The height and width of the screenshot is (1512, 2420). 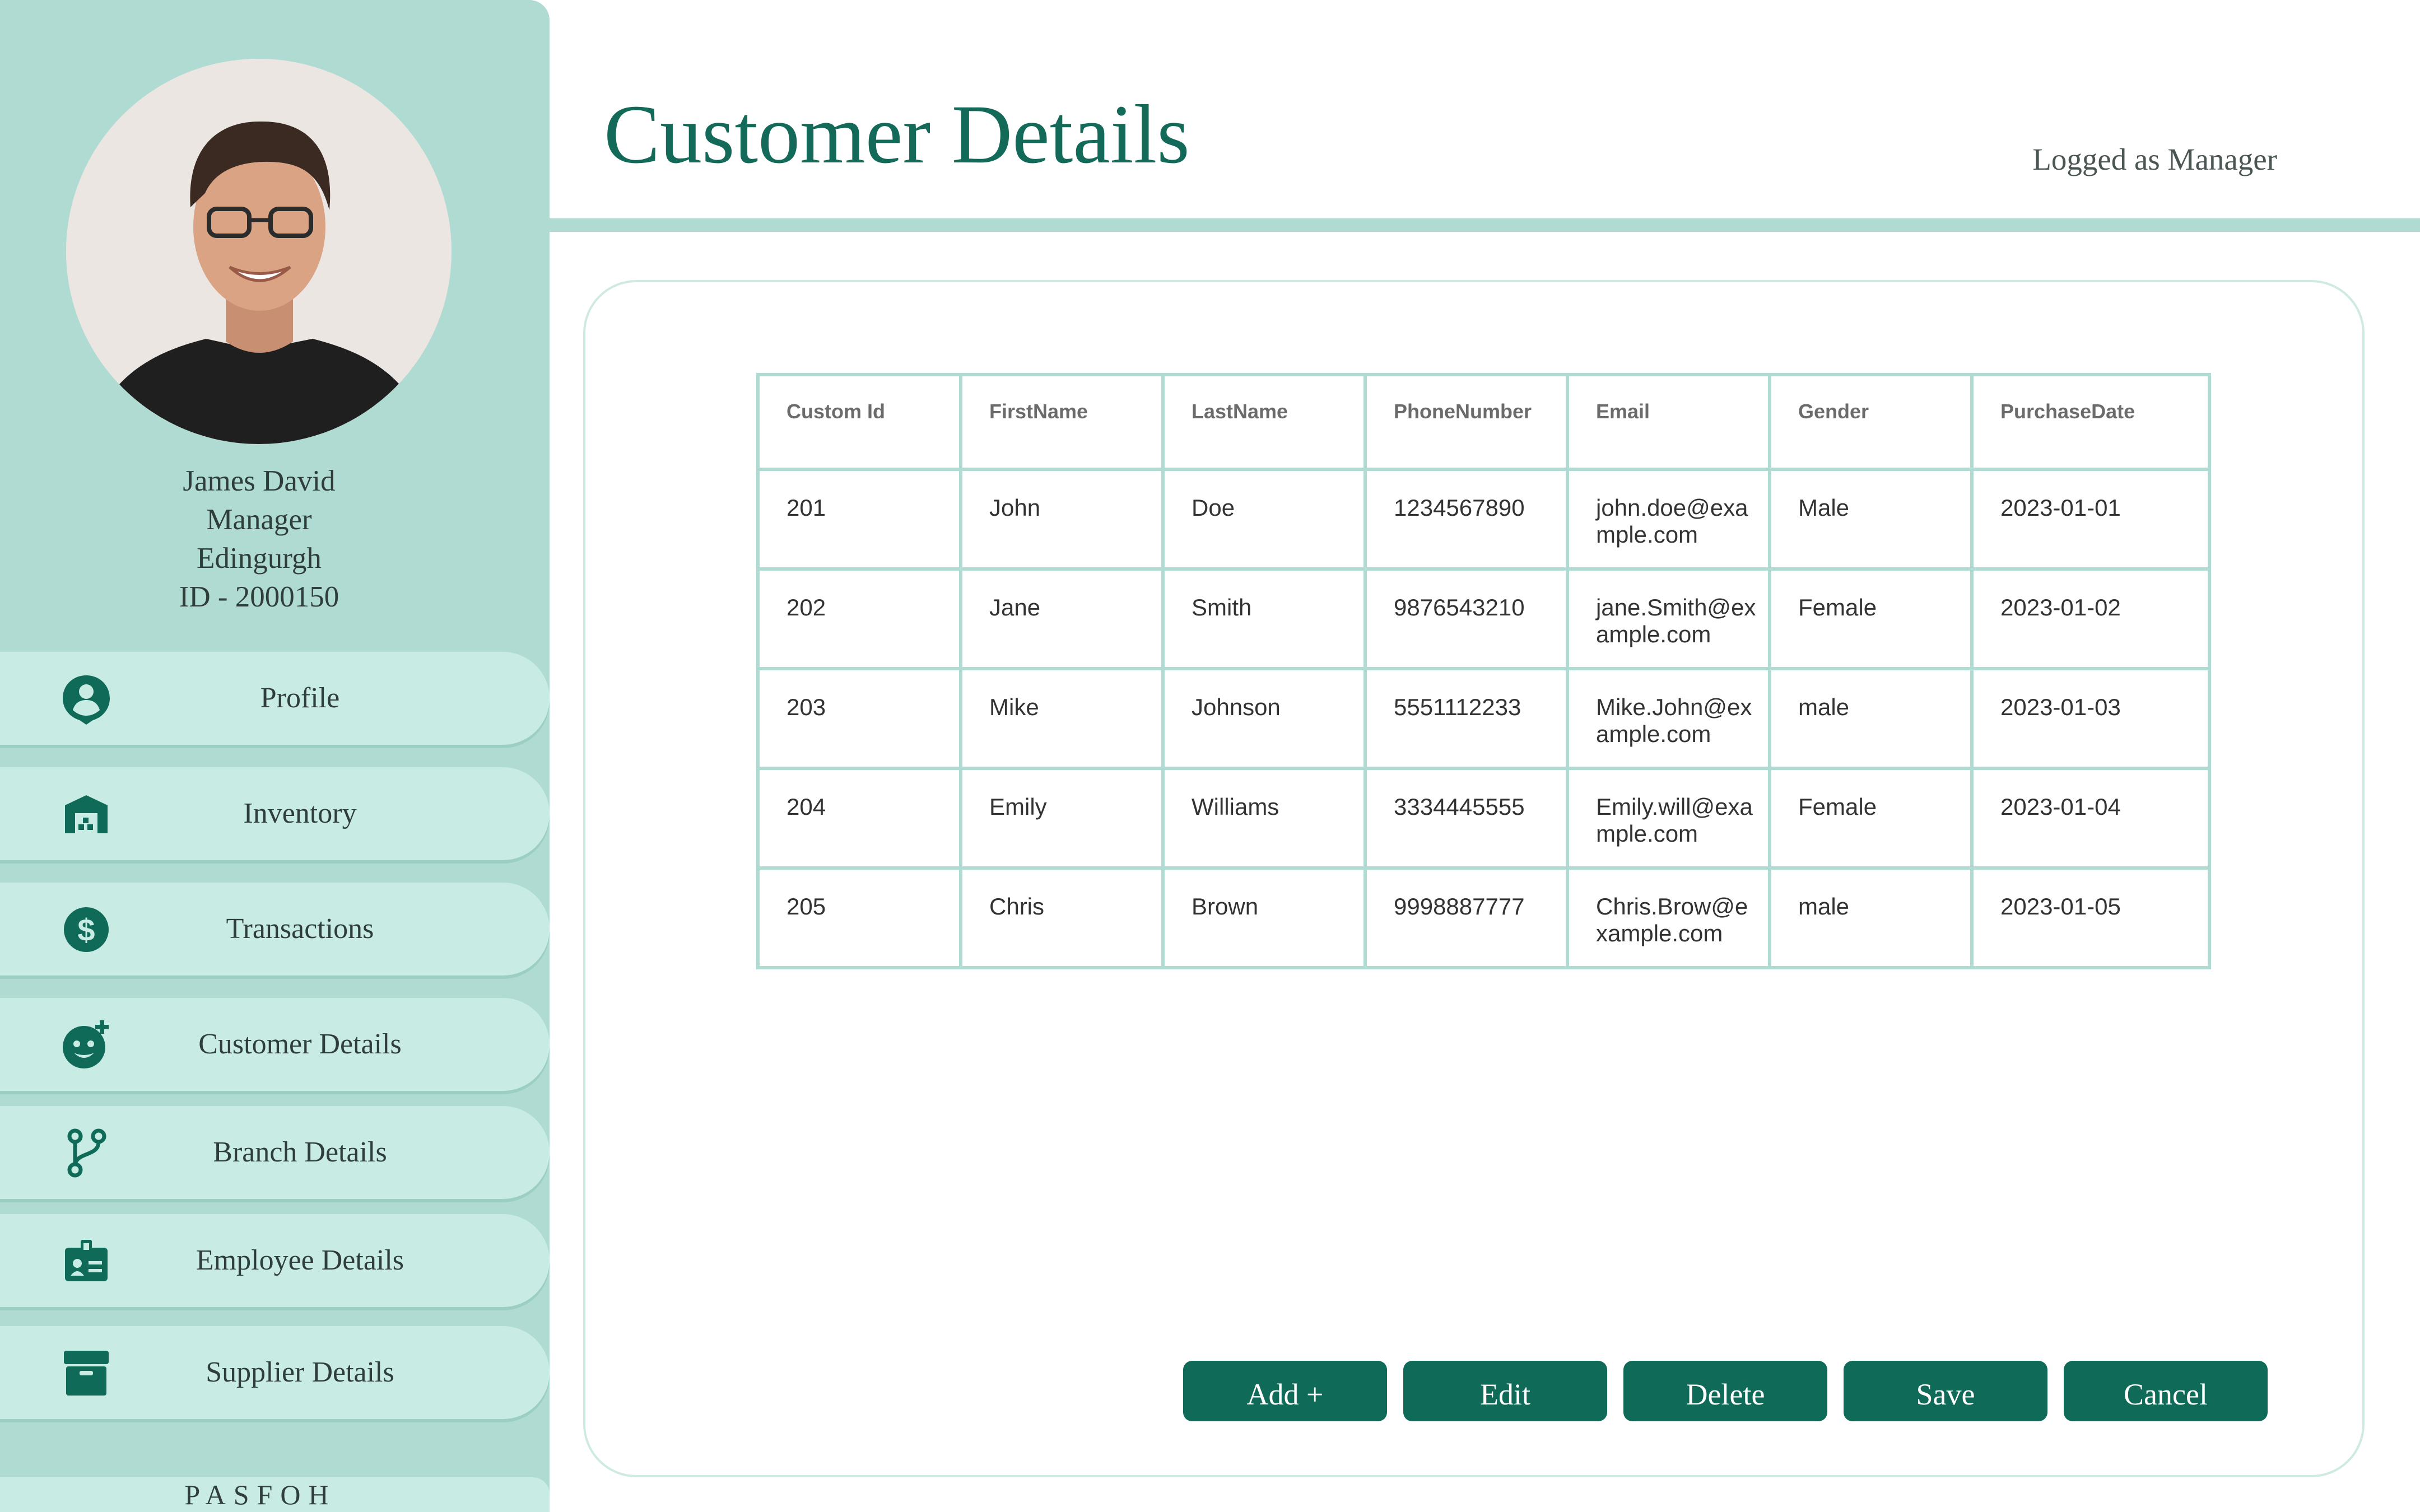 I want to click on cell-phonenumber: 1234567890, so click(x=1466, y=520).